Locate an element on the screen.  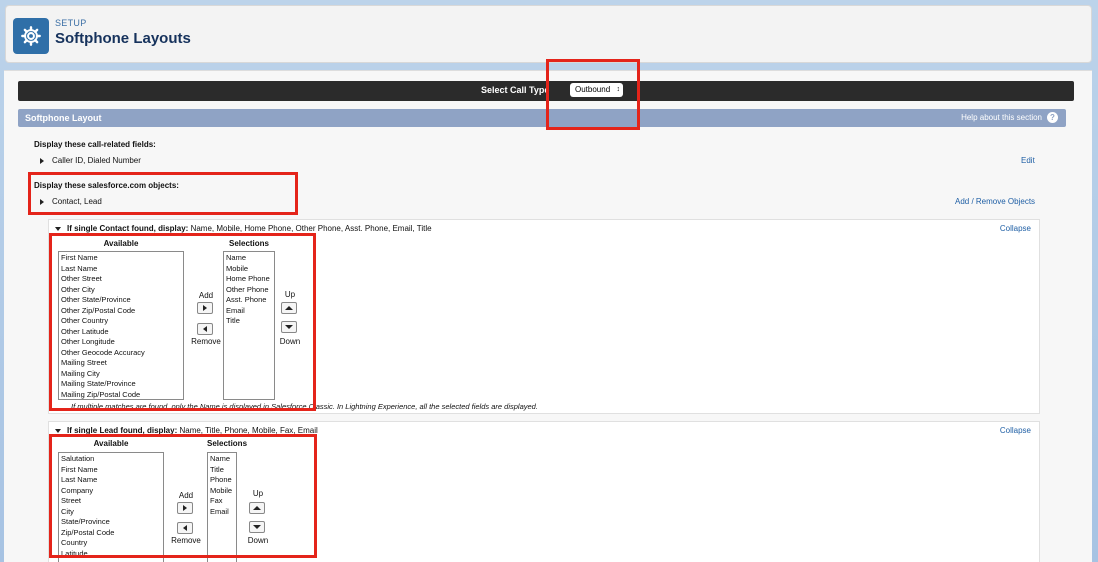
list-option: Mailing State/Province is located at coordinates (121, 384).